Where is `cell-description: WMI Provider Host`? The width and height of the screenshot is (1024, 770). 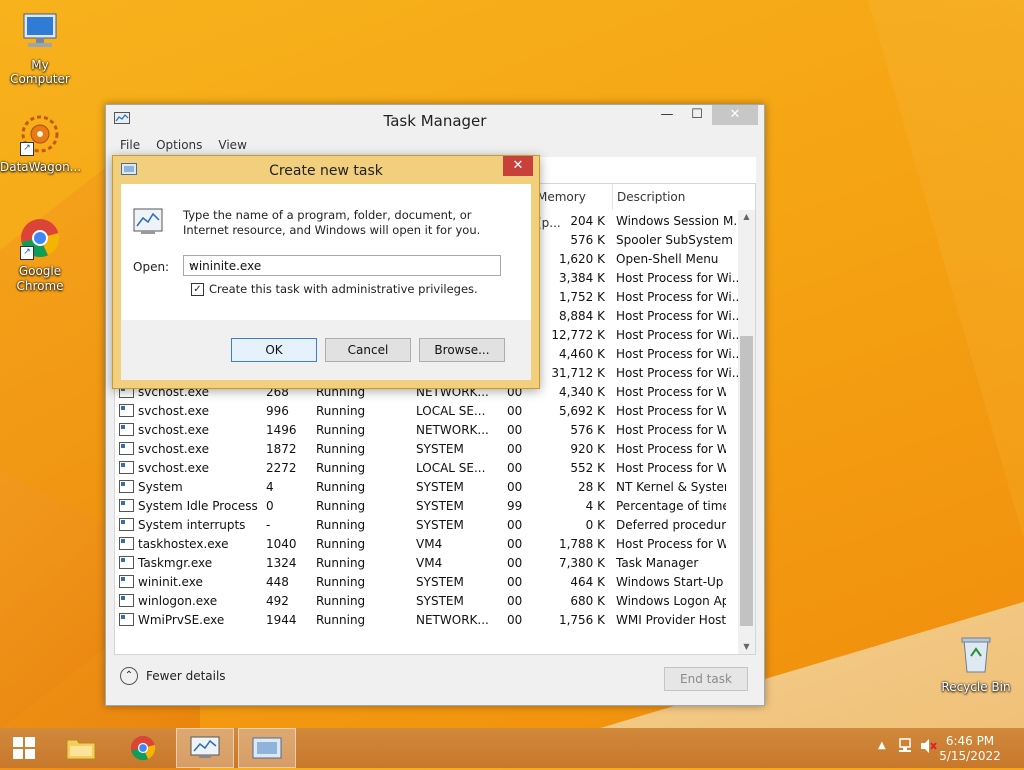
cell-description: WMI Provider Host is located at coordinates (671, 620).